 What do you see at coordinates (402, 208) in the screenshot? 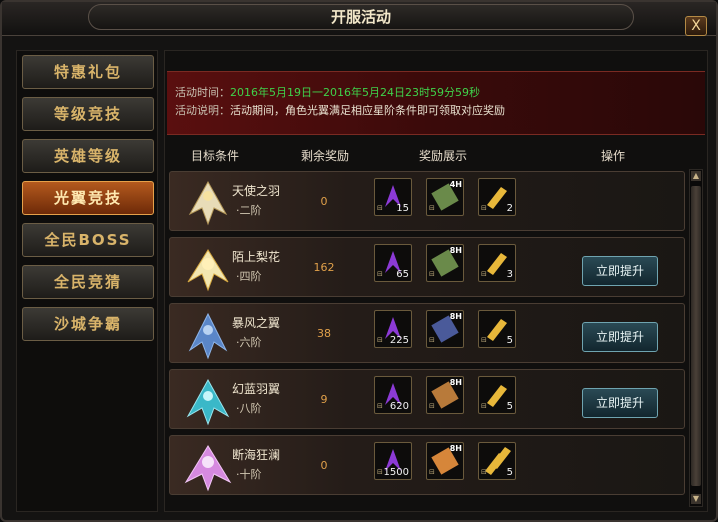
I see `item-count: 15` at bounding box center [402, 208].